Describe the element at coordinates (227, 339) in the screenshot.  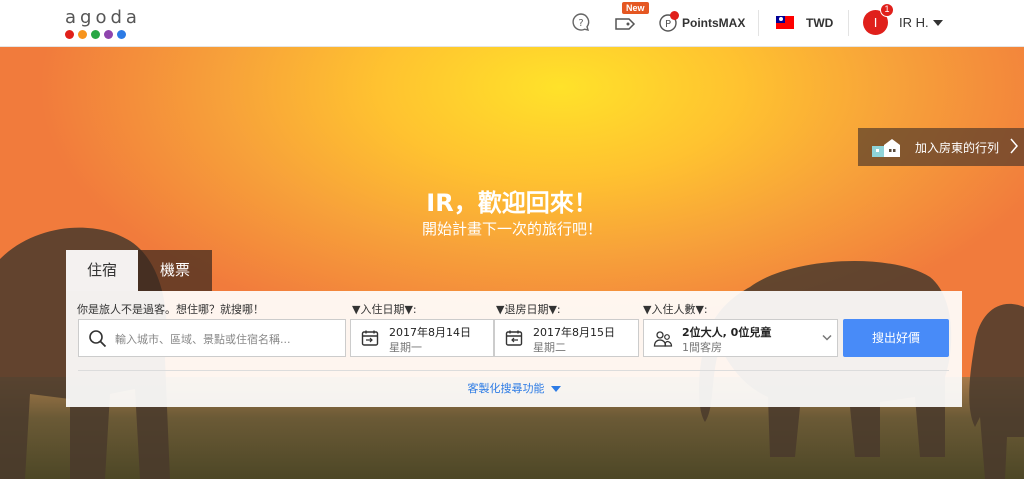
I see `destination-input` at that location.